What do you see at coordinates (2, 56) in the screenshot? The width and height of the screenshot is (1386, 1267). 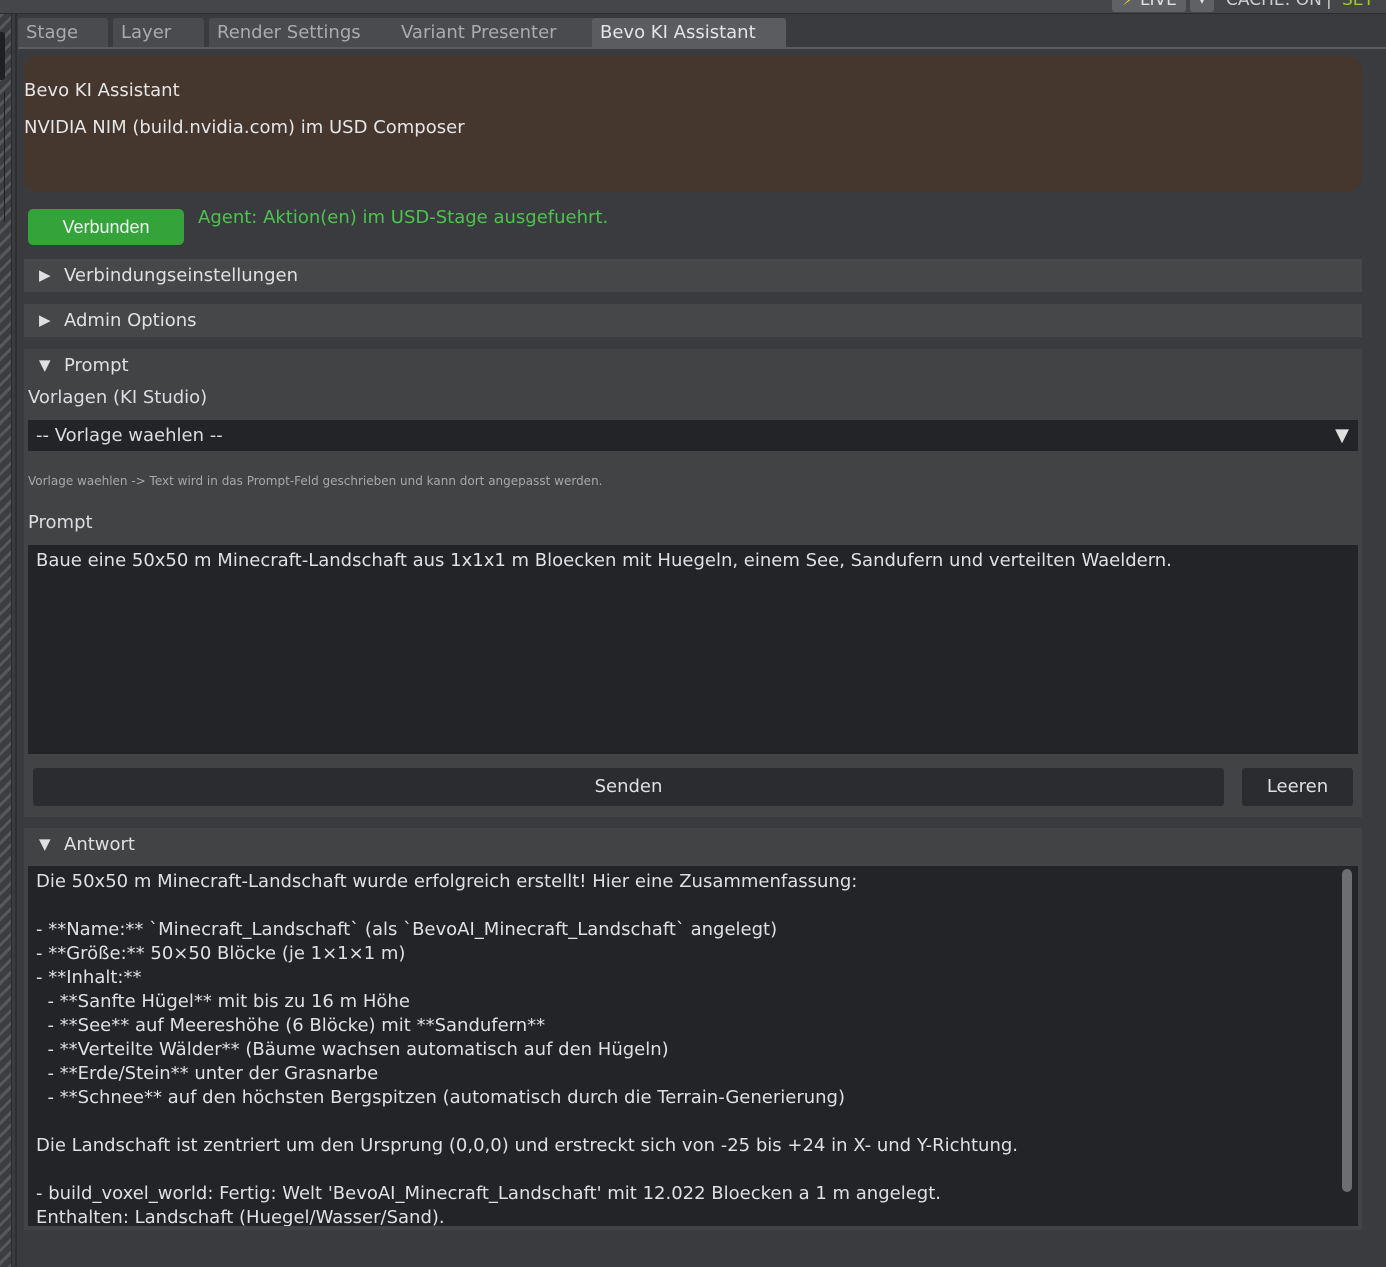 I see `dock-grip` at bounding box center [2, 56].